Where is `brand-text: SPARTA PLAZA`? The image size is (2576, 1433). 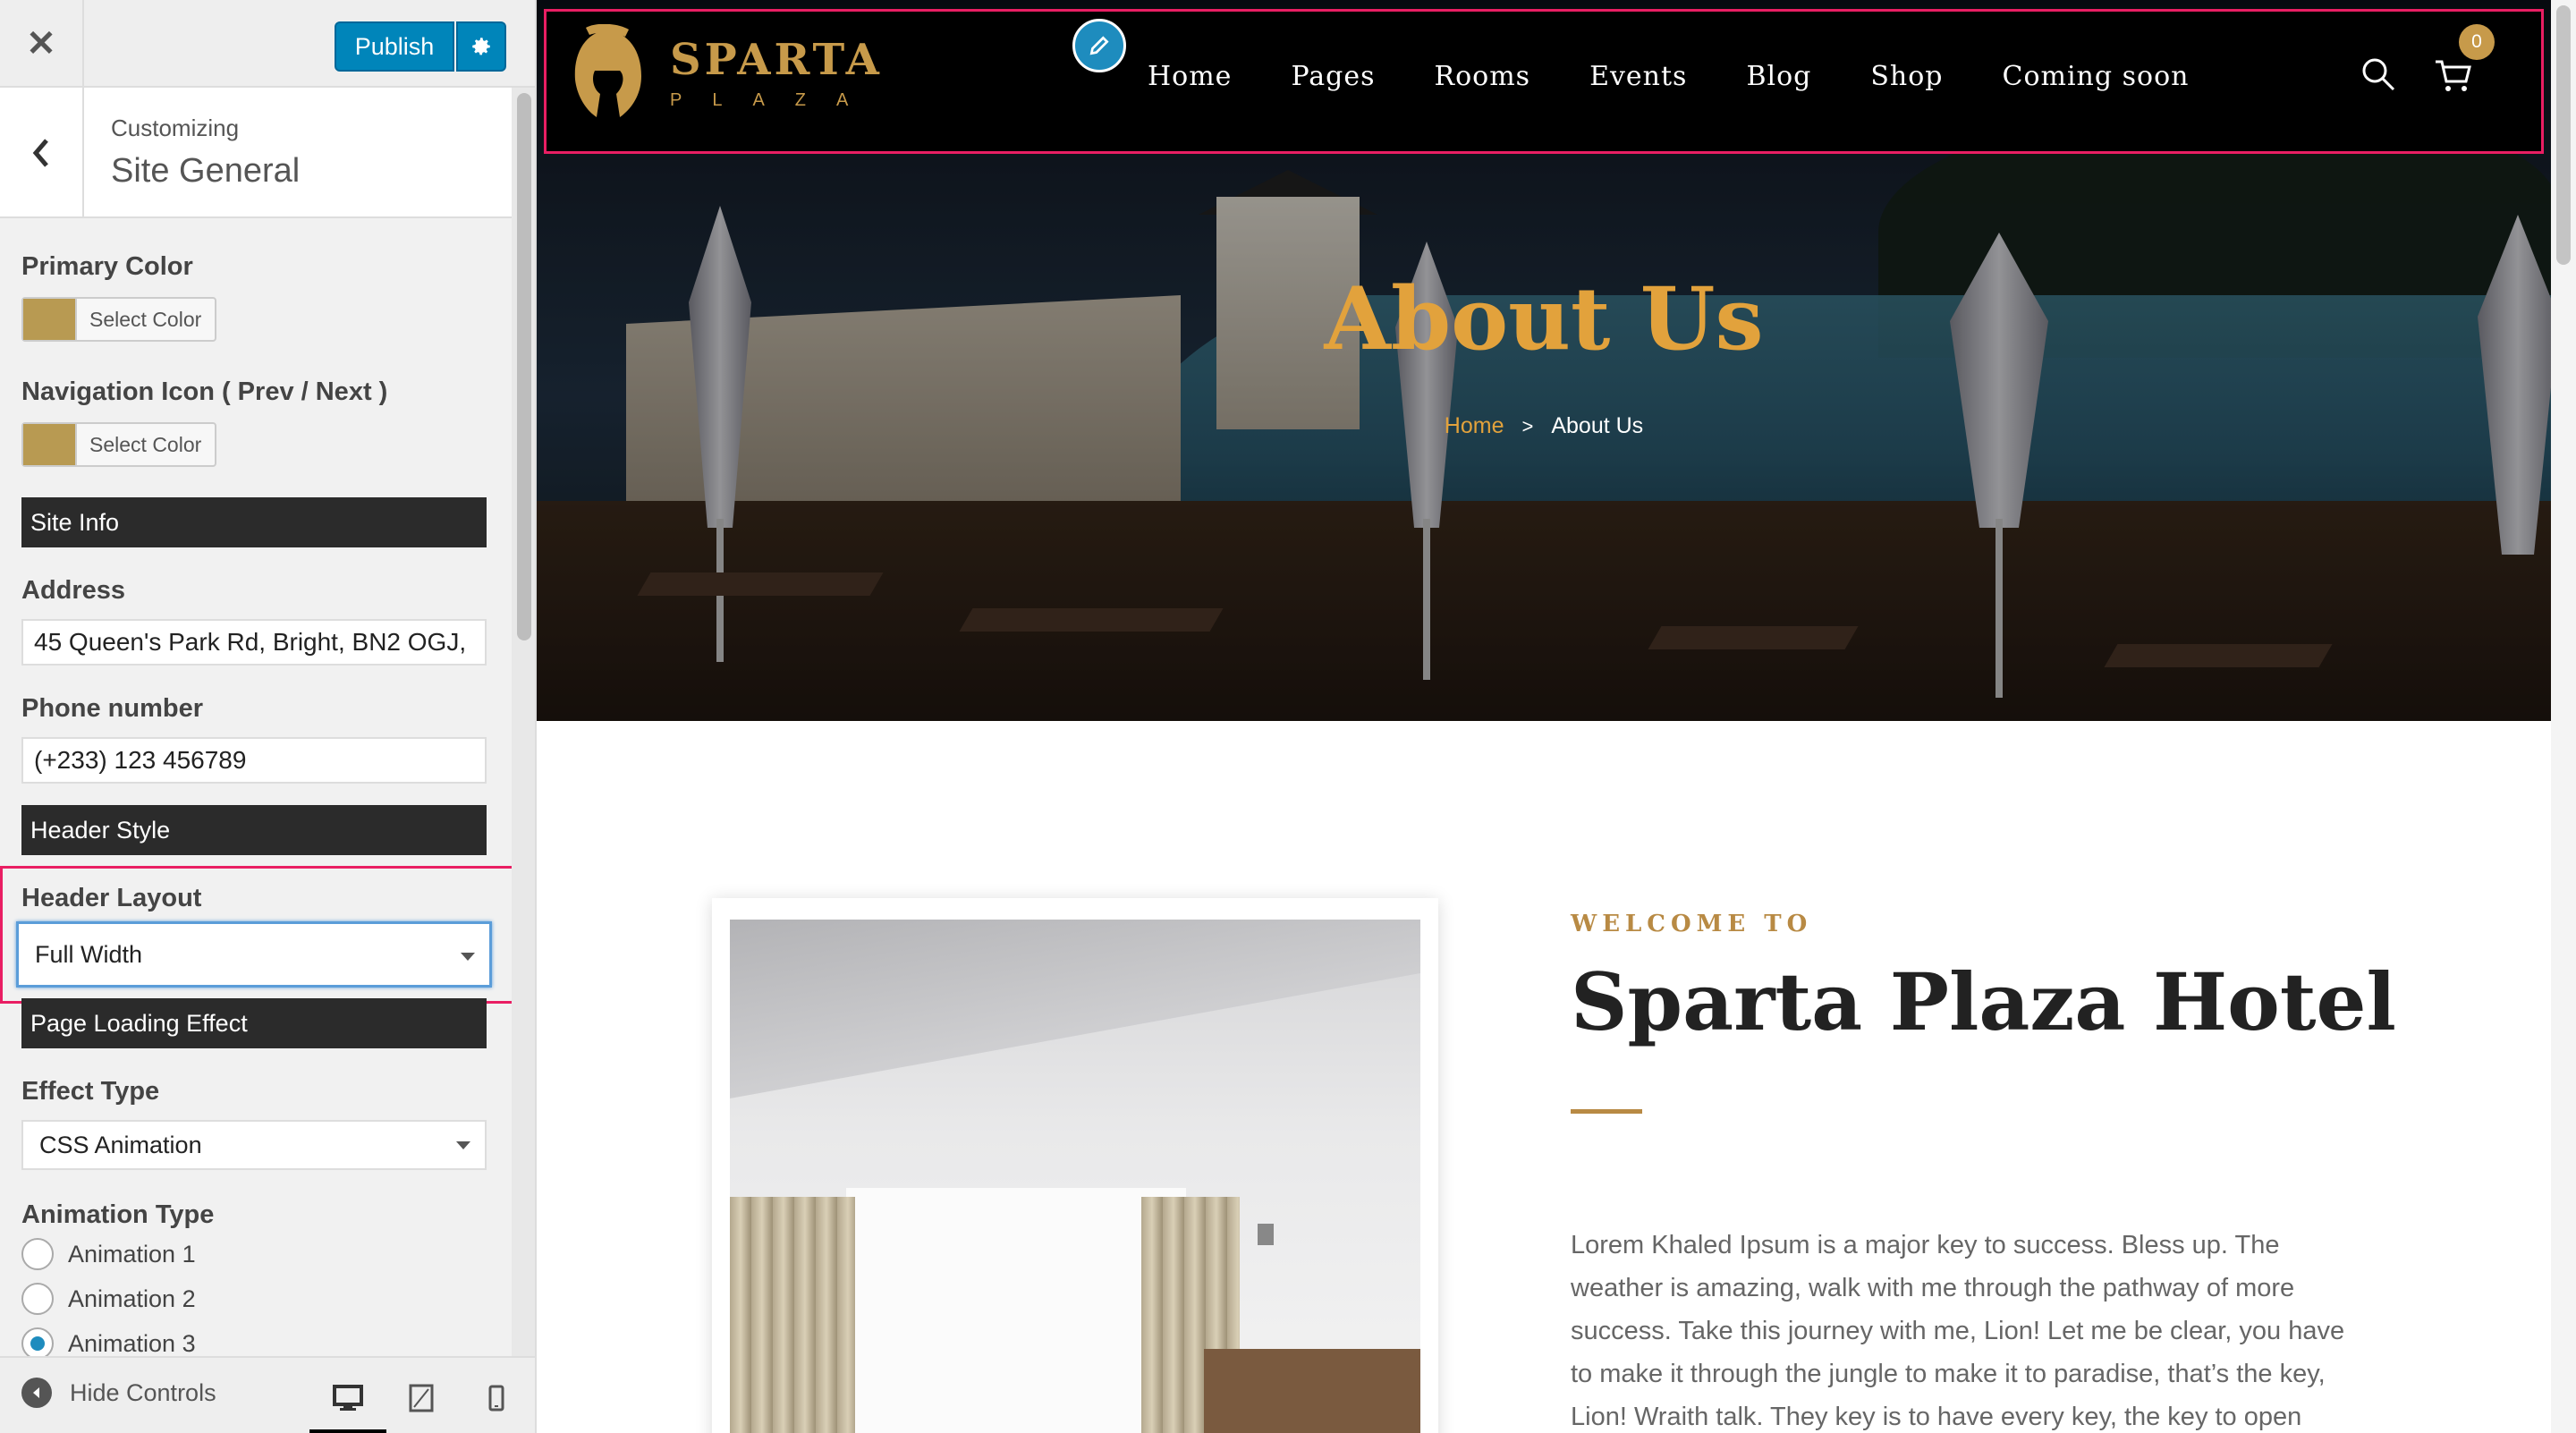
brand-text: SPARTA PLAZA is located at coordinates (776, 74).